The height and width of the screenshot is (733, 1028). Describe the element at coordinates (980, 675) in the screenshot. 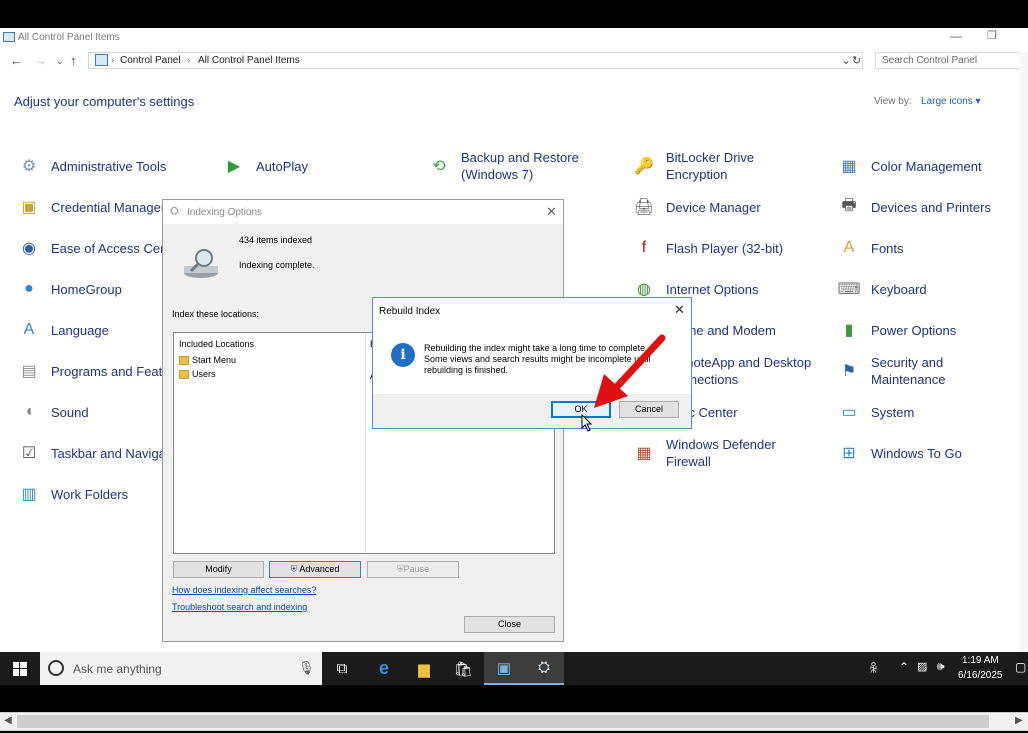

I see `clock-date: 6/16/2025` at that location.